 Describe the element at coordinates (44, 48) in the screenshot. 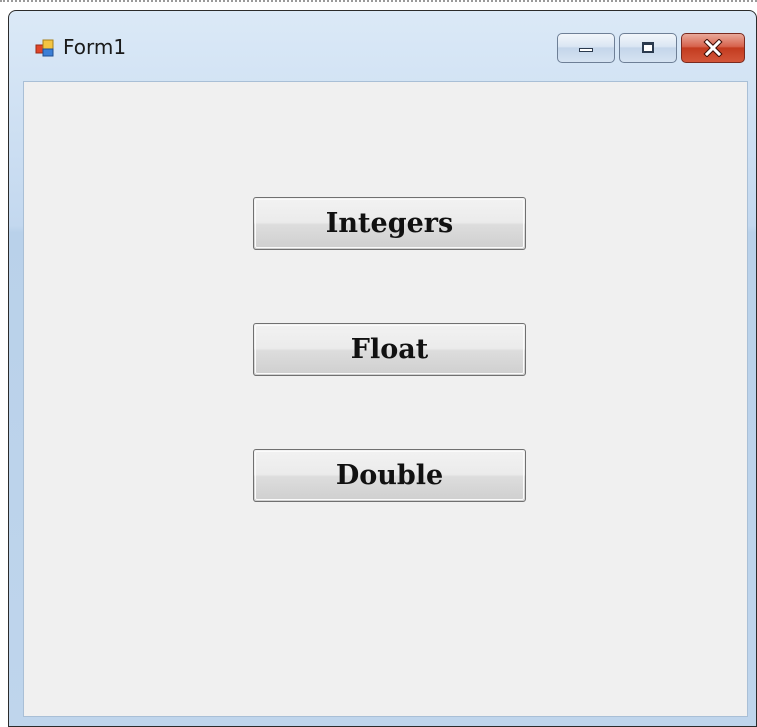

I see `app-icon` at that location.